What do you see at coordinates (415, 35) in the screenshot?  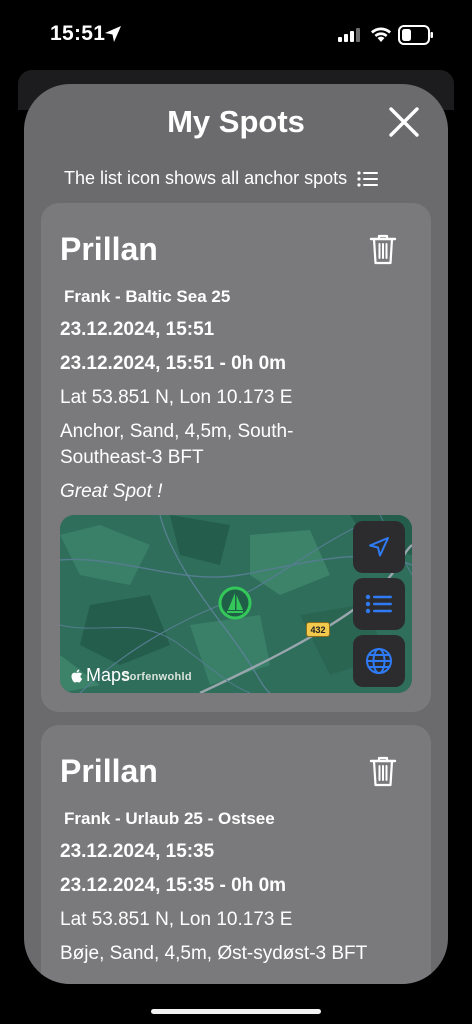 I see `battery-icon` at bounding box center [415, 35].